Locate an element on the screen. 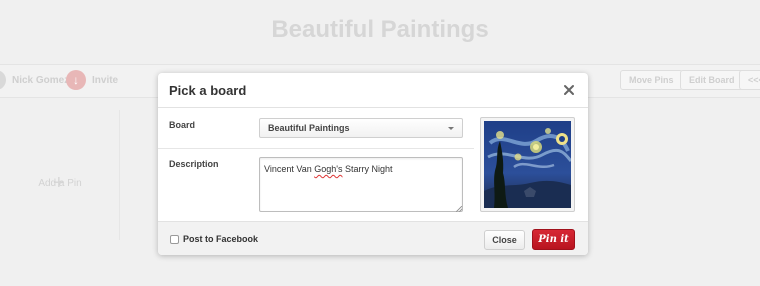 The height and width of the screenshot is (286, 760). invite-link: ↓ Invite is located at coordinates (92, 80).